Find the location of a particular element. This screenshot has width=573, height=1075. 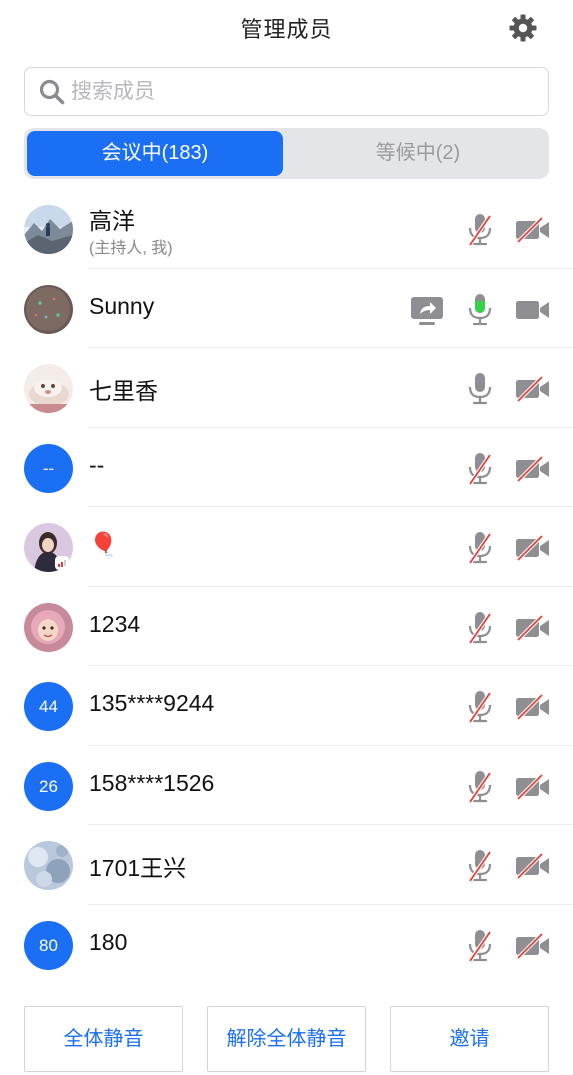

tab-in-meeting: 会议中(183) is located at coordinates (155, 153).